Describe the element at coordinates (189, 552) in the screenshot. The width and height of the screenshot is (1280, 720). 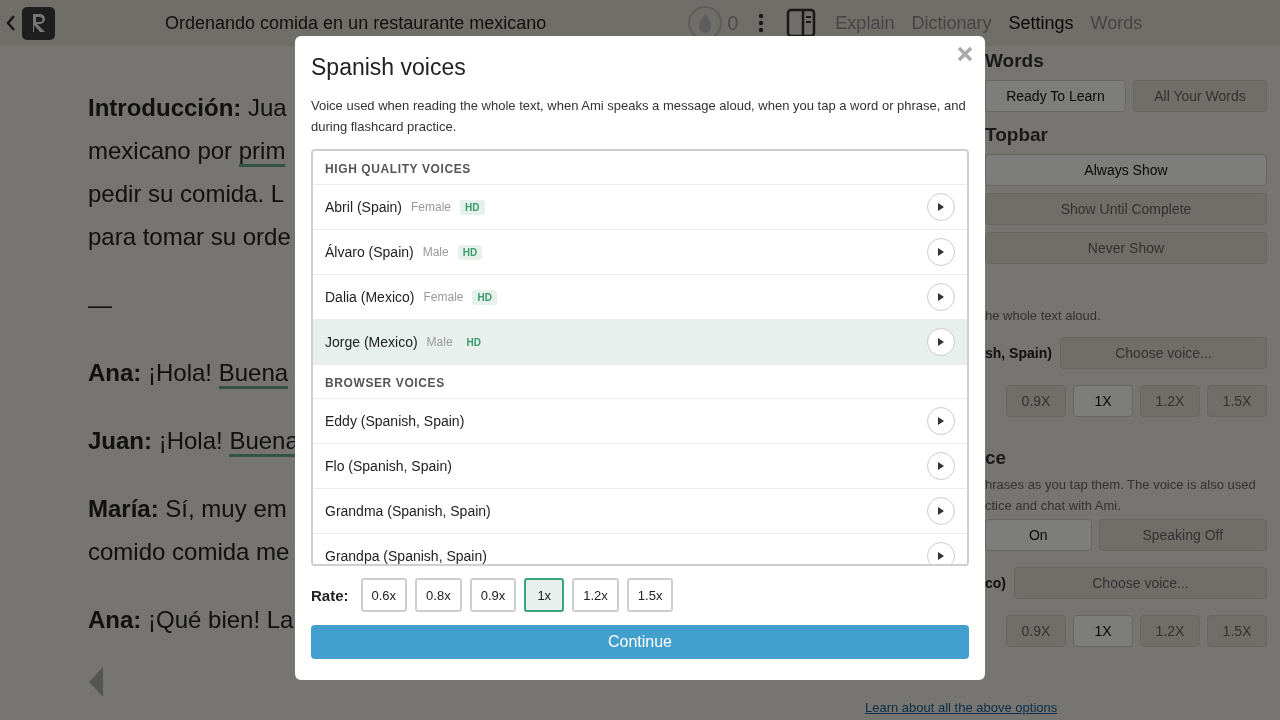
I see `text-line: comido comida me` at that location.